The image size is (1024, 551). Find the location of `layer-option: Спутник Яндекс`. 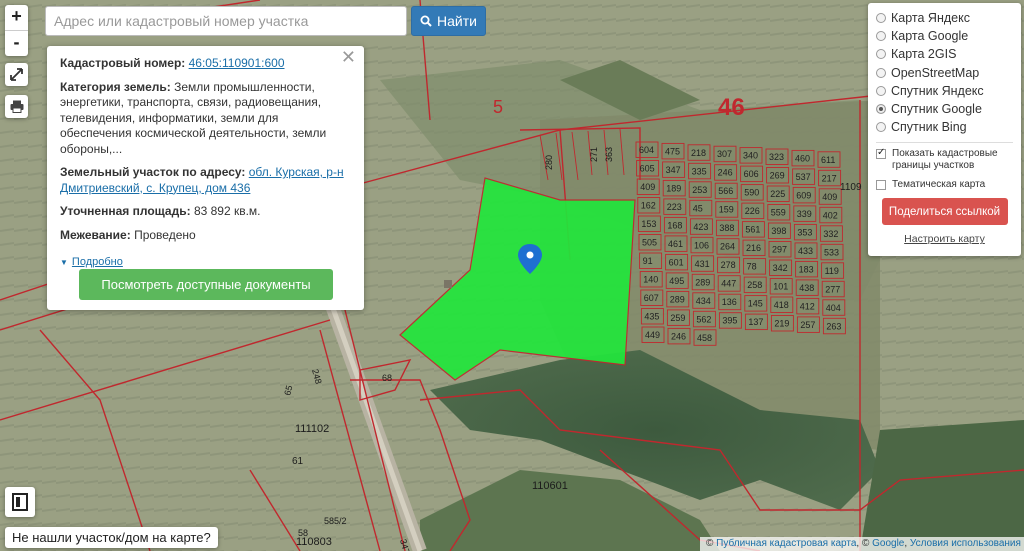

layer-option: Спутник Яндекс is located at coordinates (944, 91).